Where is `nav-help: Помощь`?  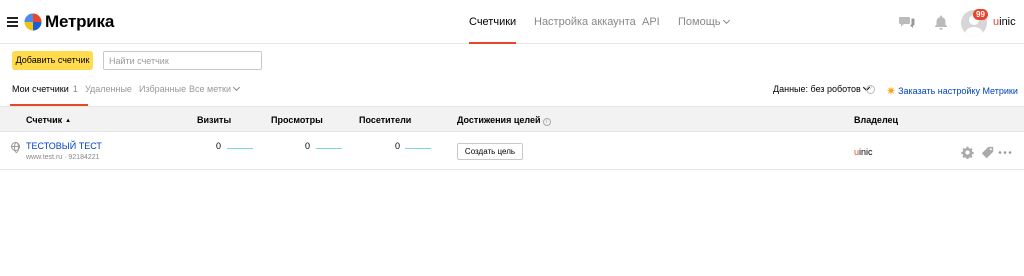
nav-help: Помощь is located at coordinates (704, 22).